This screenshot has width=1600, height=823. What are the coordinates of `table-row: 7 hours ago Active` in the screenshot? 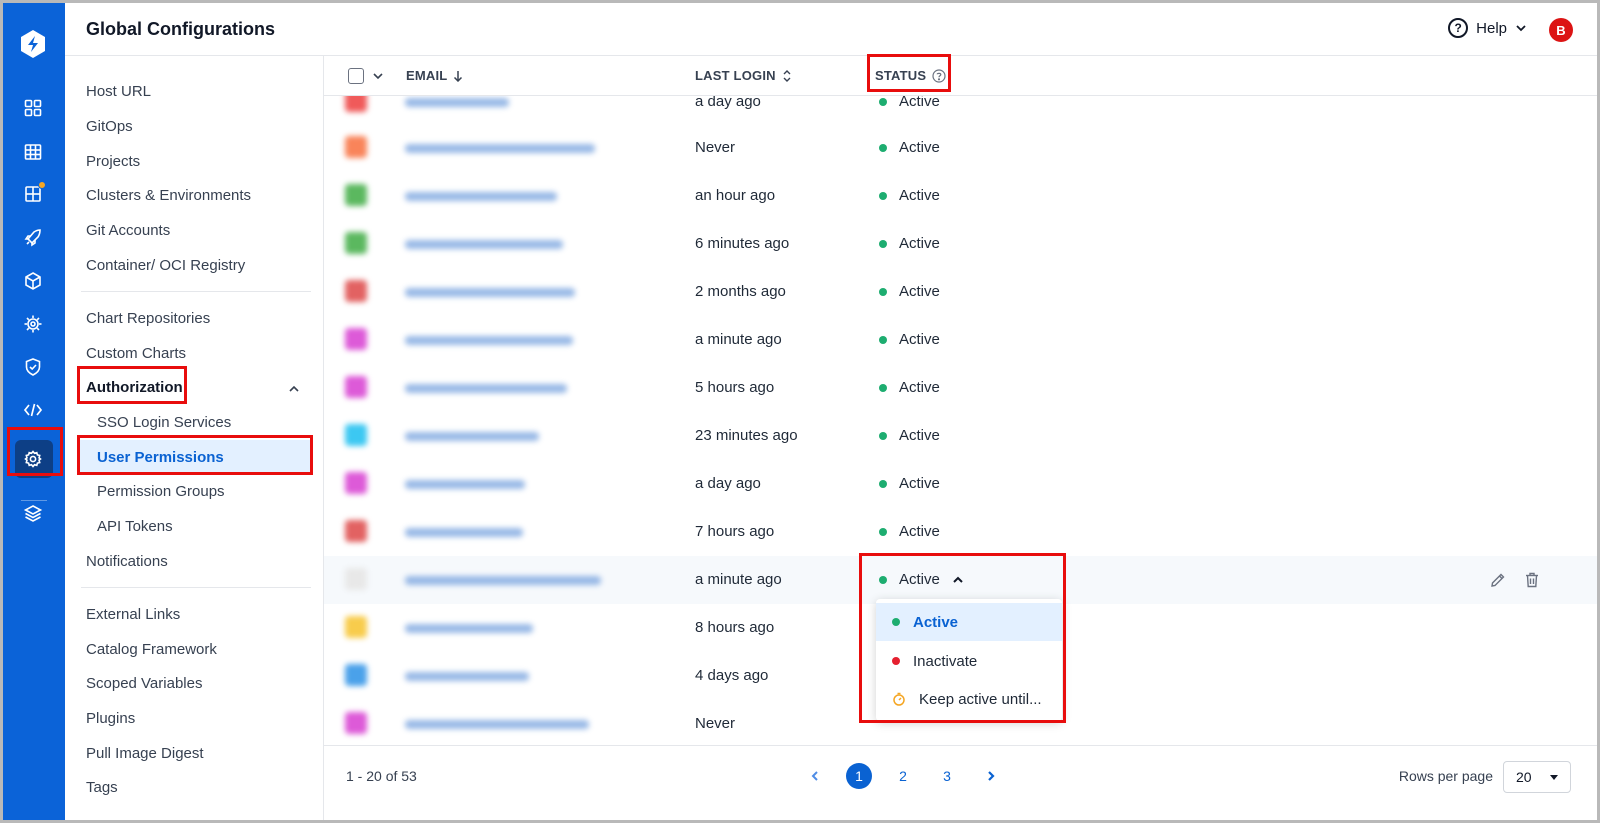 It's located at (960, 532).